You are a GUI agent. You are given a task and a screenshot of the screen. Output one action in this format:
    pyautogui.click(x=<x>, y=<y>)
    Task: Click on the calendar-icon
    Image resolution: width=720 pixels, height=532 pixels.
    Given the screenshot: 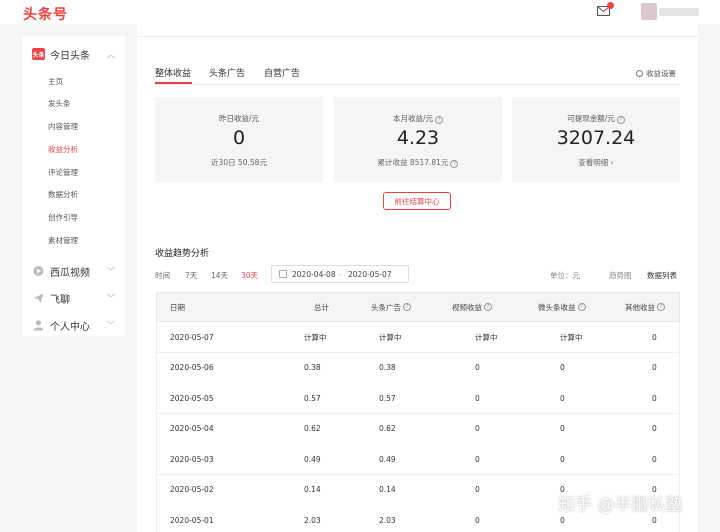 What is the action you would take?
    pyautogui.click(x=283, y=274)
    